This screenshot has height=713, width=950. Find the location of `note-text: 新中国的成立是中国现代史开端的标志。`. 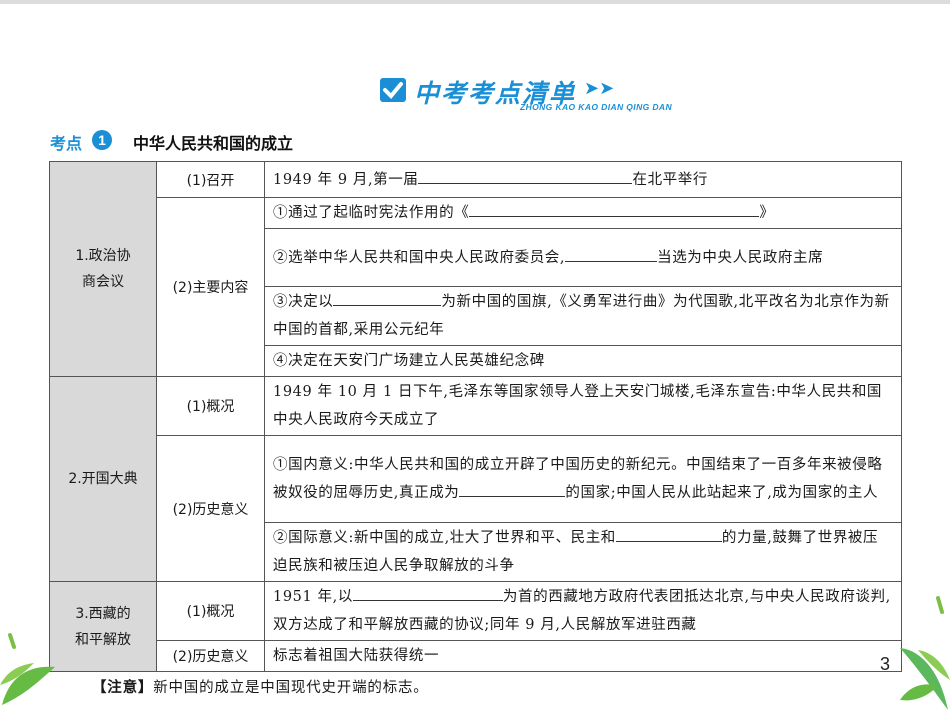

note-text: 新中国的成立是中国现代史开端的标志。 is located at coordinates (291, 688).